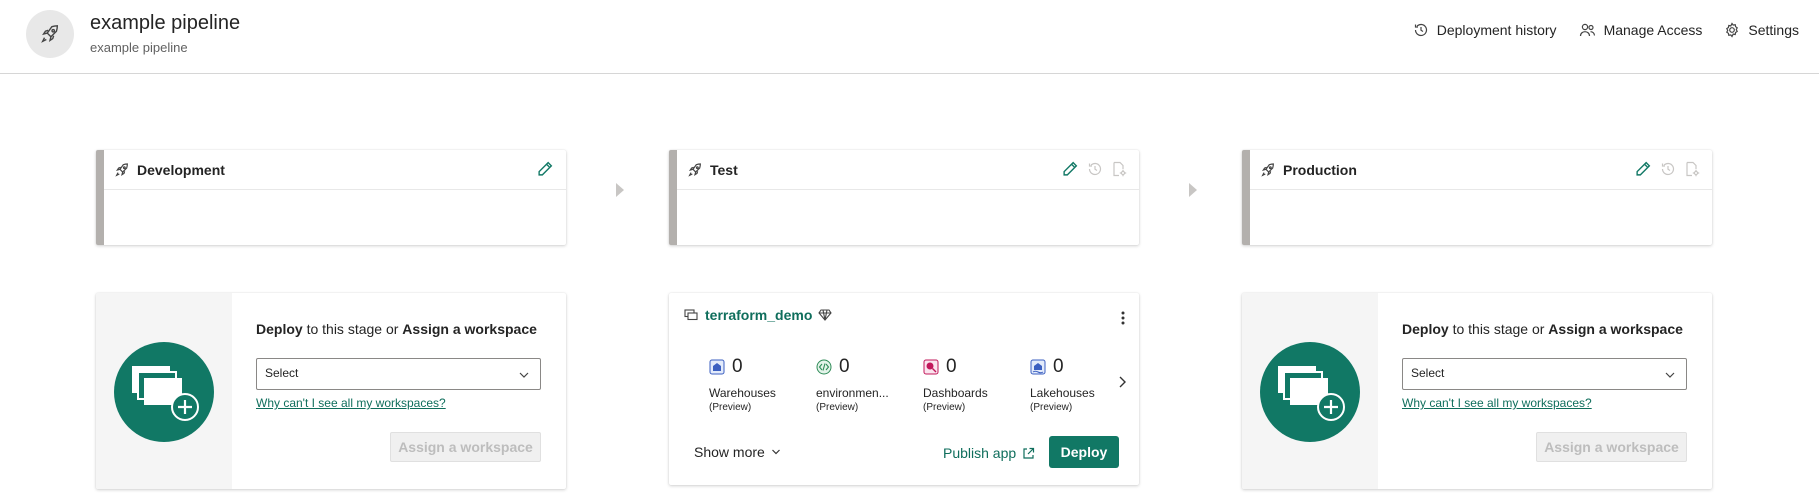 This screenshot has height=496, width=1819. What do you see at coordinates (1587, 30) in the screenshot?
I see `people-icon` at bounding box center [1587, 30].